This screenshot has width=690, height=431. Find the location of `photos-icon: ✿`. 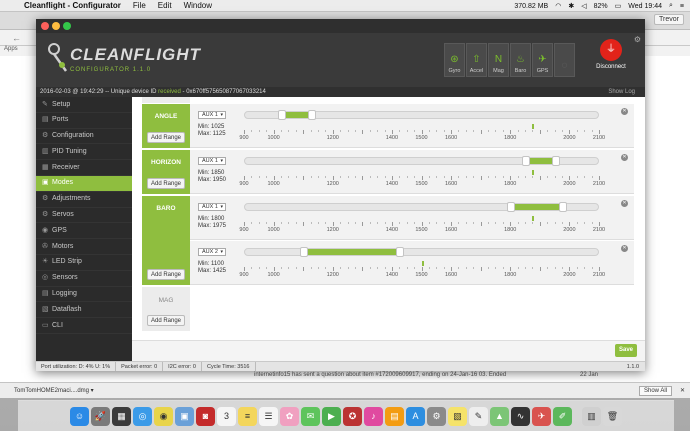

photos-icon: ✿ is located at coordinates (289, 416).